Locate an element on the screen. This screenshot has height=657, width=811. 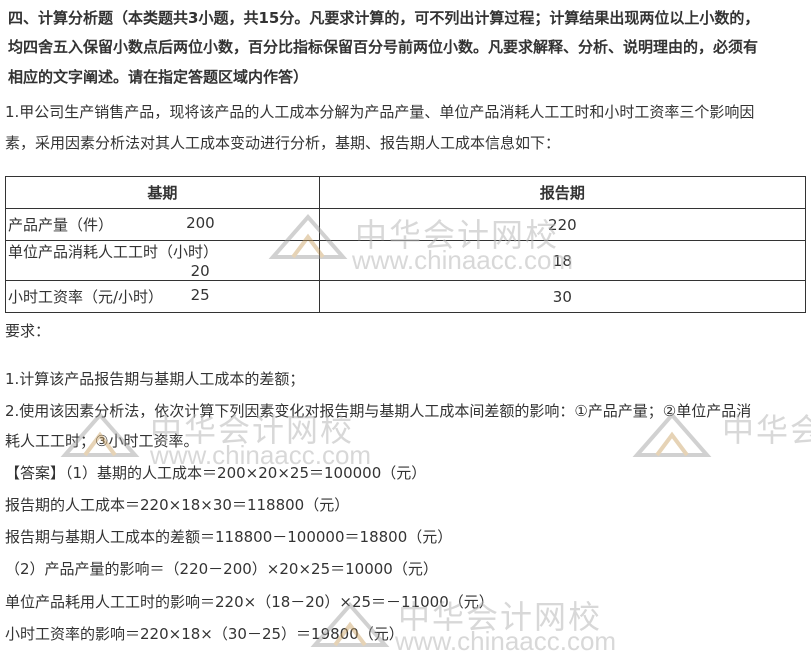
table-row: 小时工资率（元/小时） 25 30 is located at coordinates (406, 296).